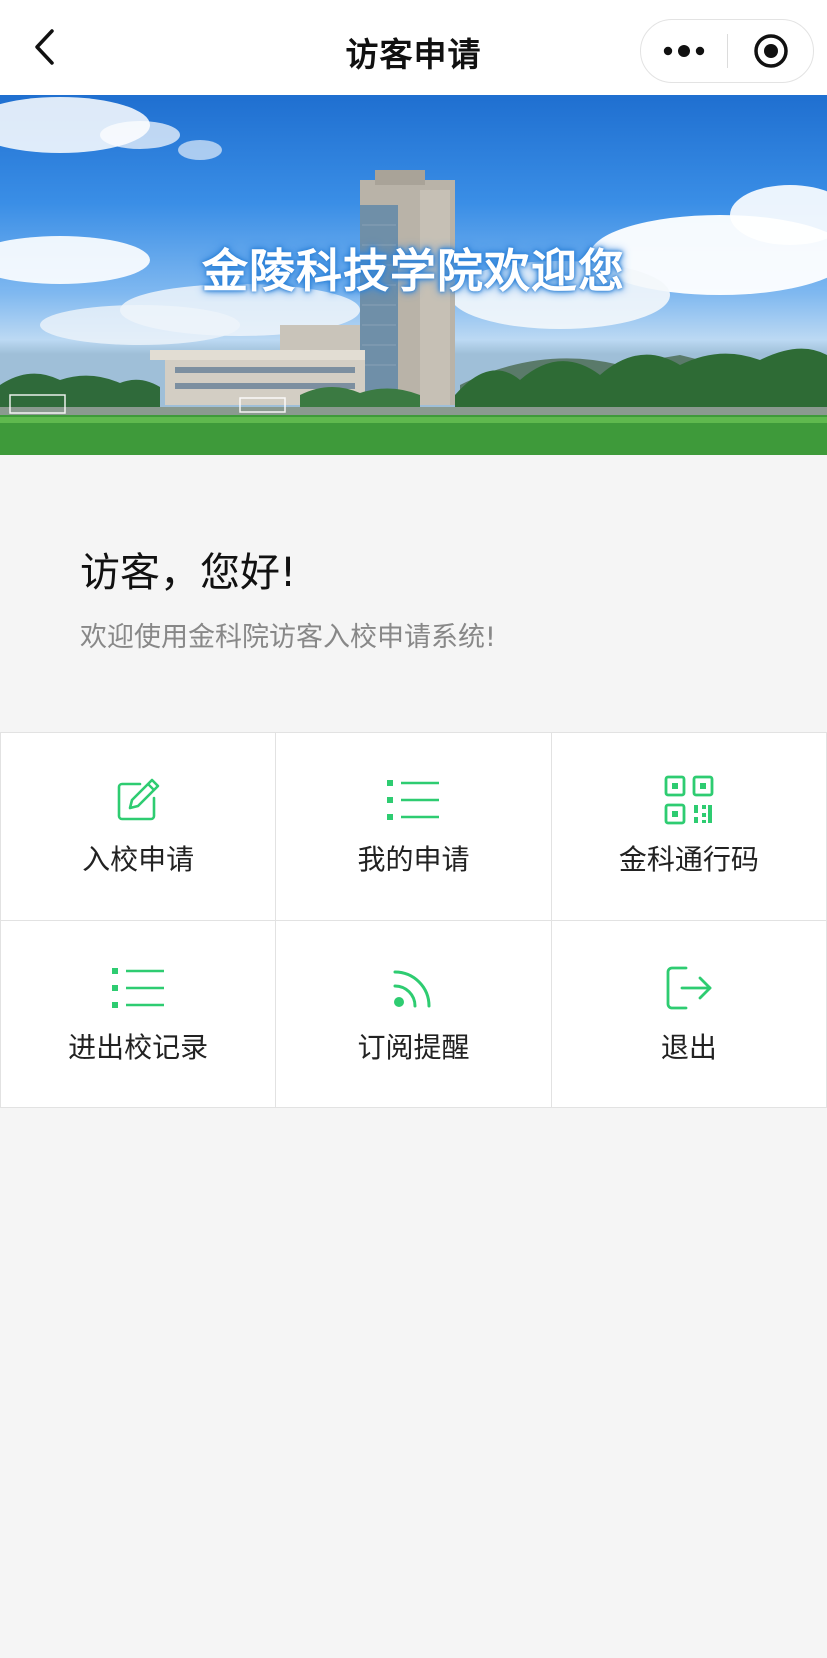  I want to click on menu-entry-application: 入校申请, so click(139, 827).